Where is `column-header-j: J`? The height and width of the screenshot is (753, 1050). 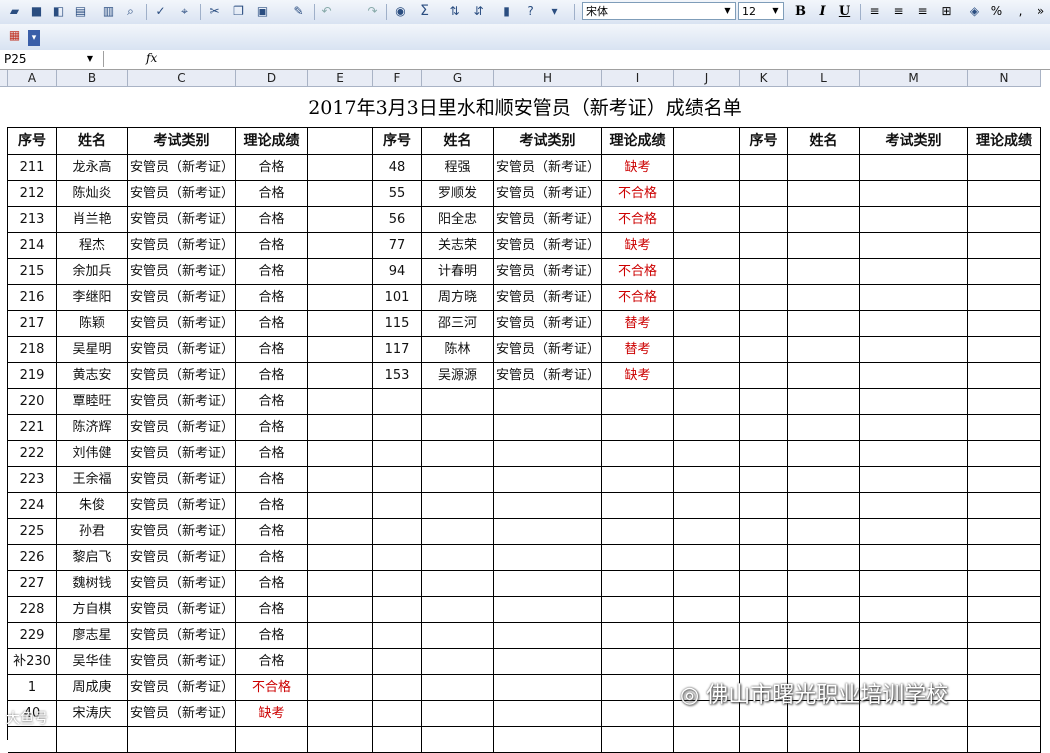 column-header-j: J is located at coordinates (707, 78).